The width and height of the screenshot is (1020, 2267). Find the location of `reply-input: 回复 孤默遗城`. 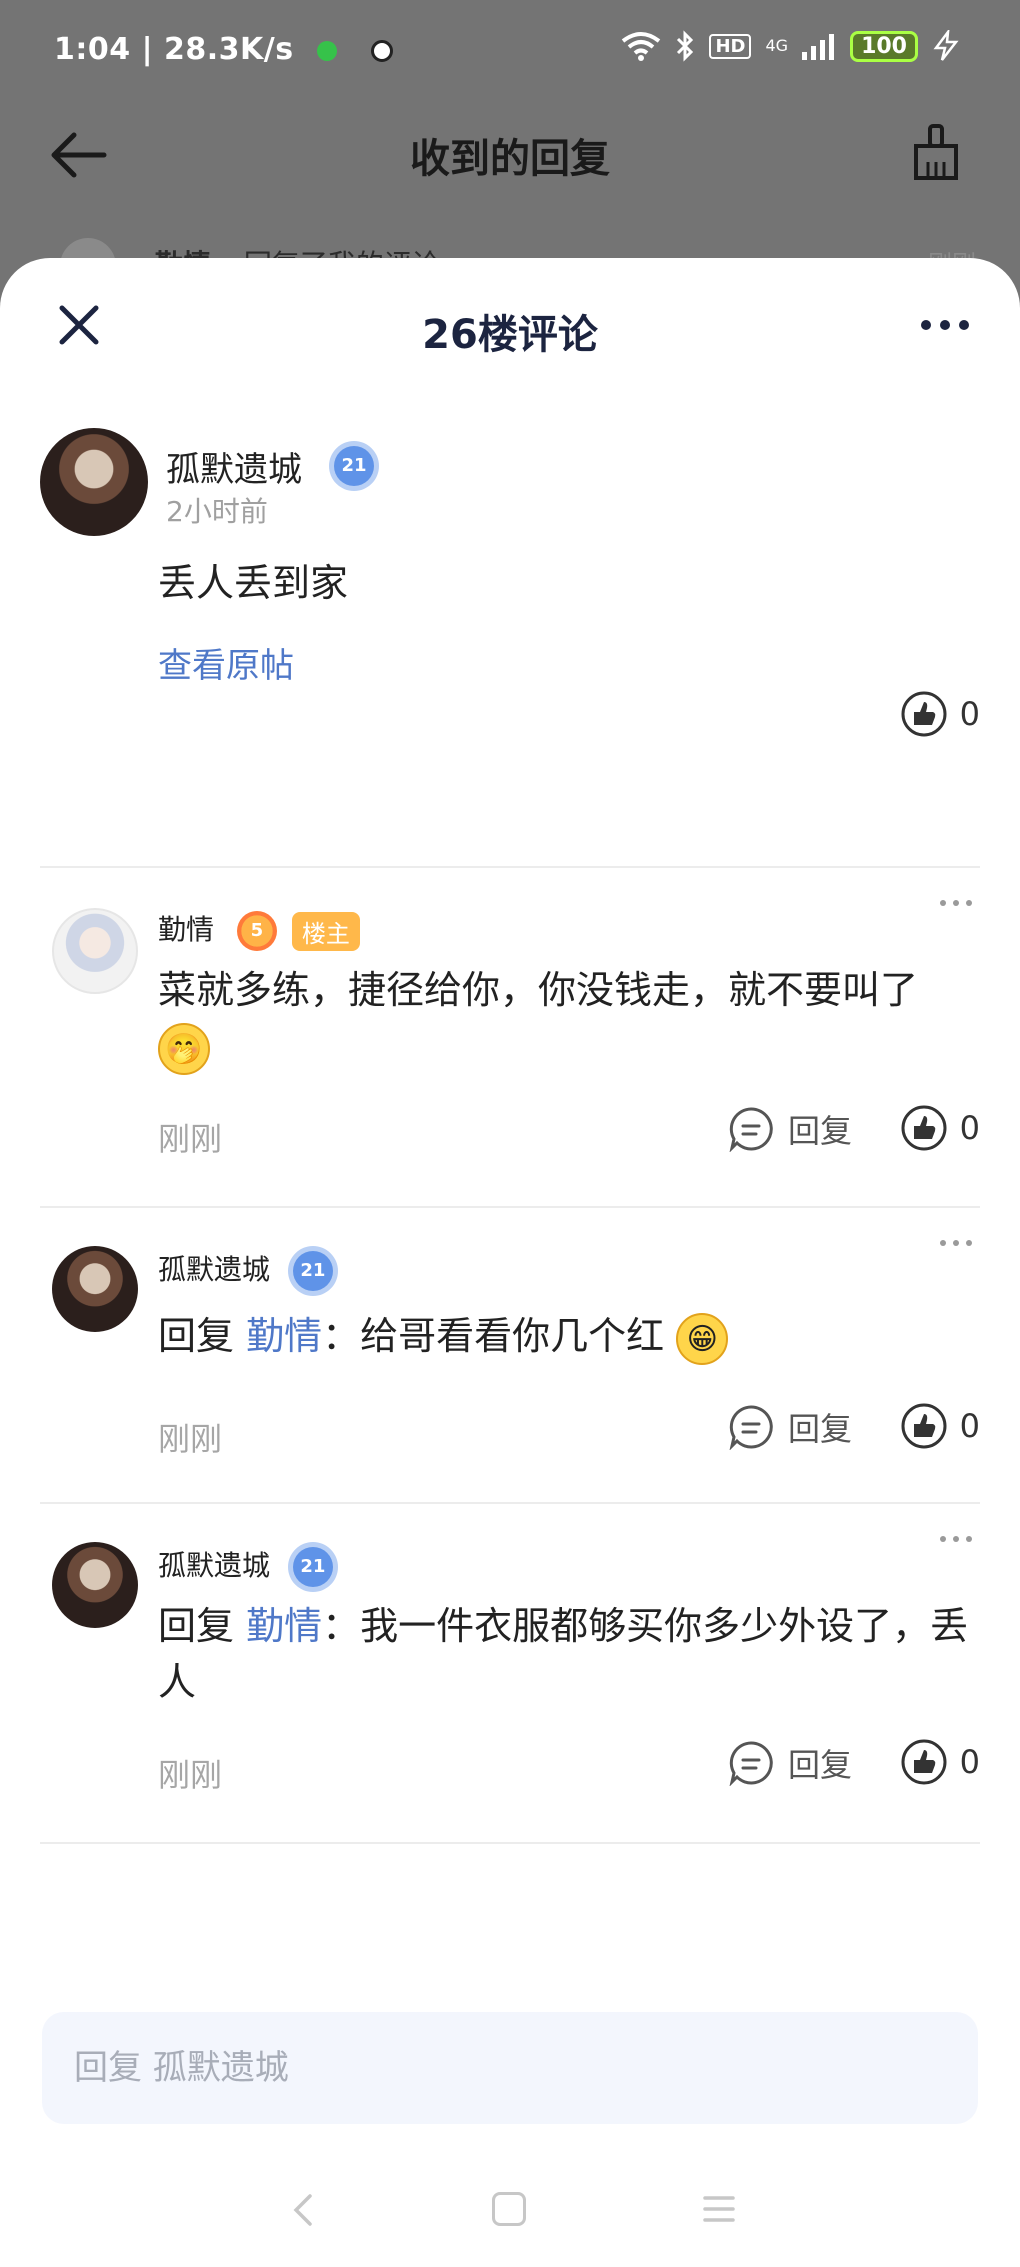

reply-input: 回复 孤默遗城 is located at coordinates (510, 2068).